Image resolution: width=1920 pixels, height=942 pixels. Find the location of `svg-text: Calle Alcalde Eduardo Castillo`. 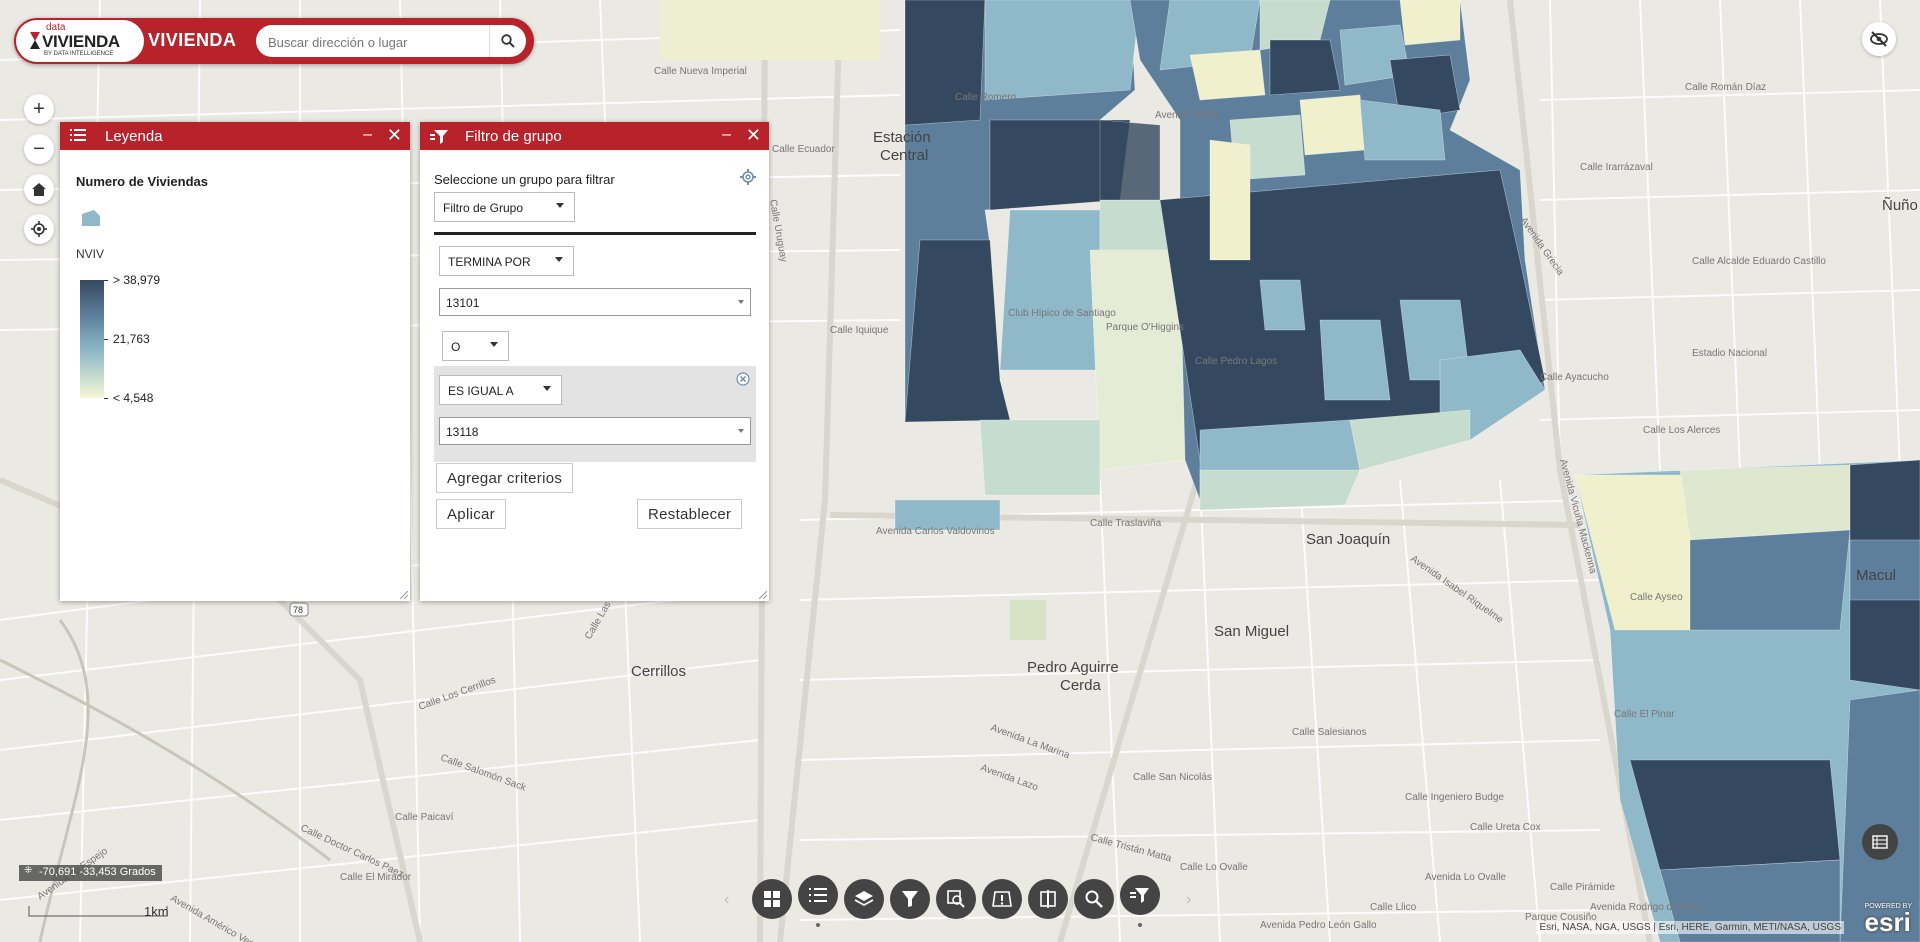

svg-text: Calle Alcalde Eduardo Castillo is located at coordinates (1759, 261).